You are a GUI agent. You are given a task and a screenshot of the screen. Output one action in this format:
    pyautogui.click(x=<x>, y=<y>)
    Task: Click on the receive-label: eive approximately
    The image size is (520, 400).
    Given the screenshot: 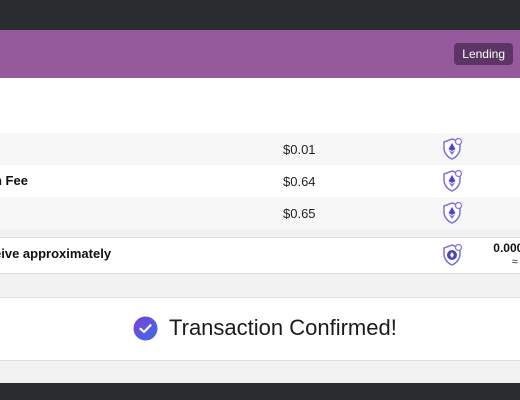 What is the action you would take?
    pyautogui.click(x=56, y=253)
    